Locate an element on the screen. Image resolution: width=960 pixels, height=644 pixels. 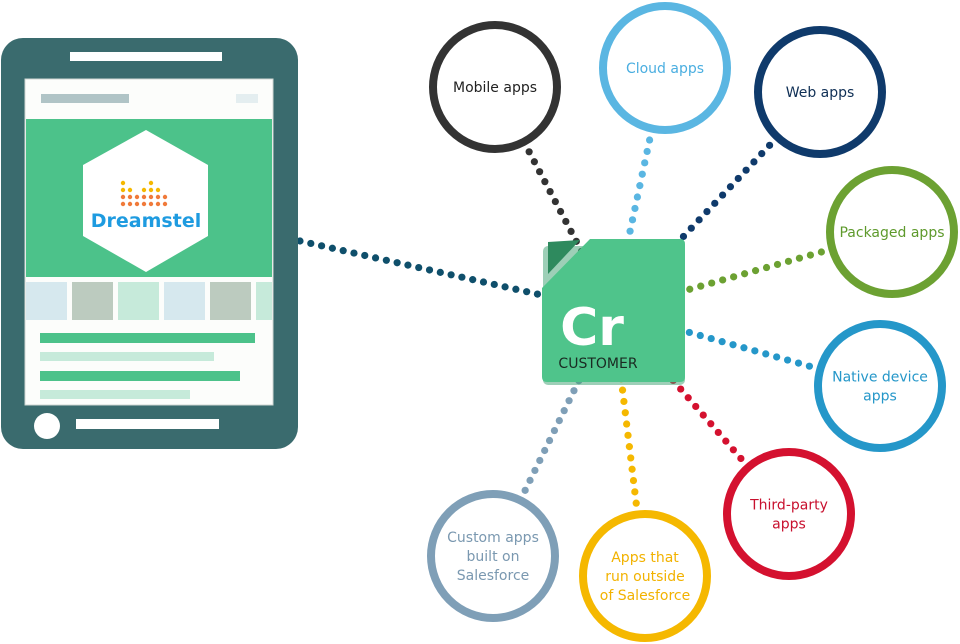
tablet-bottom-bar is located at coordinates (147, 424).